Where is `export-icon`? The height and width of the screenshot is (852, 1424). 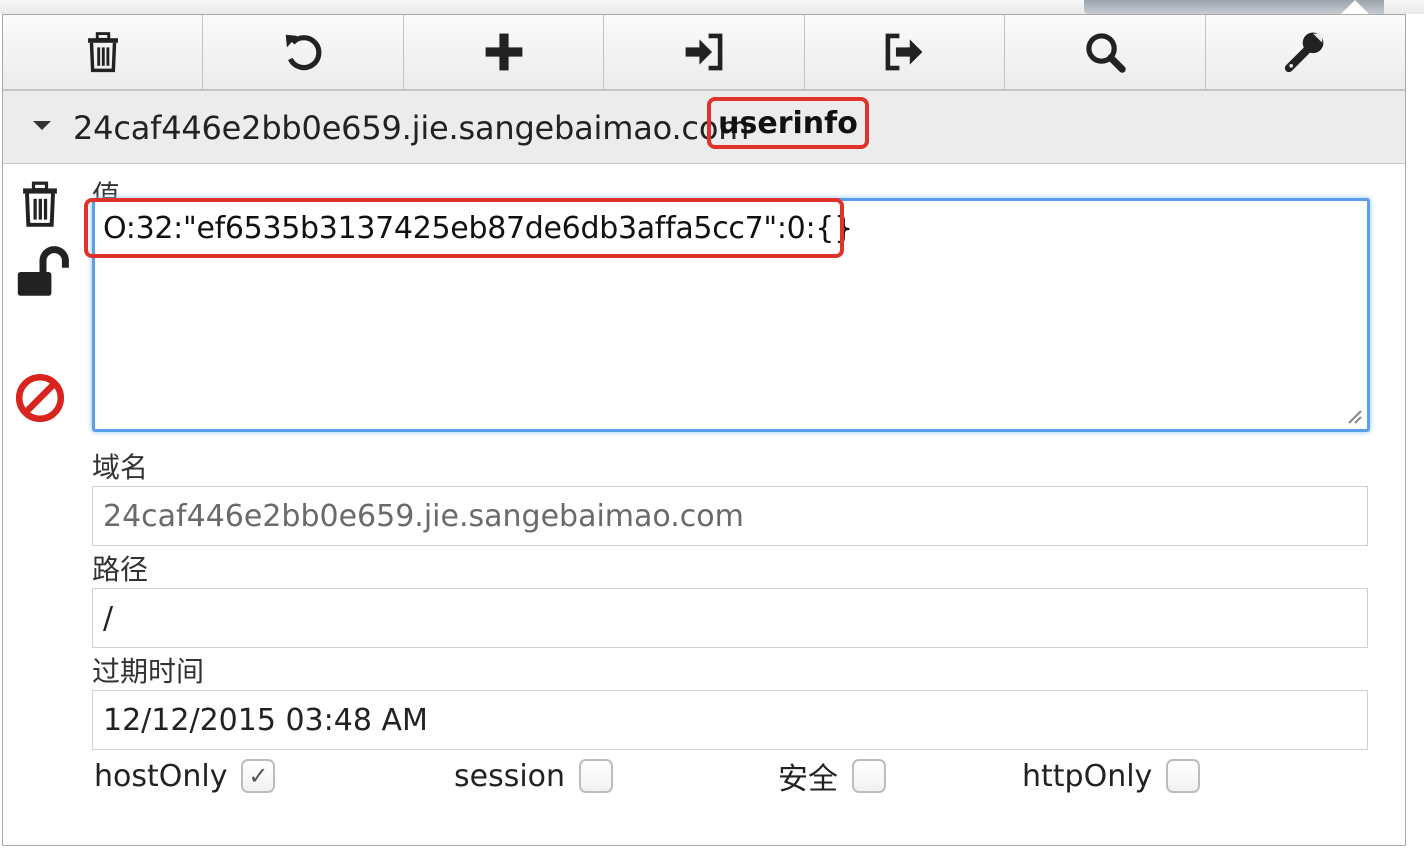
export-icon is located at coordinates (904, 52).